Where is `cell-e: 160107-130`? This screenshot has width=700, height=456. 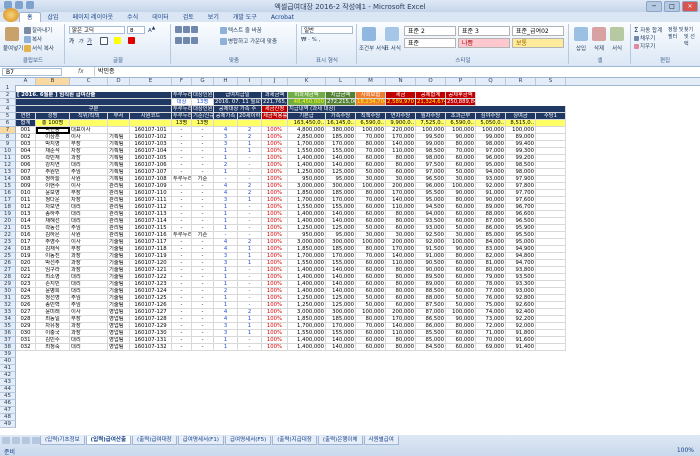
cell-e: 160107-130 is located at coordinates (151, 333).